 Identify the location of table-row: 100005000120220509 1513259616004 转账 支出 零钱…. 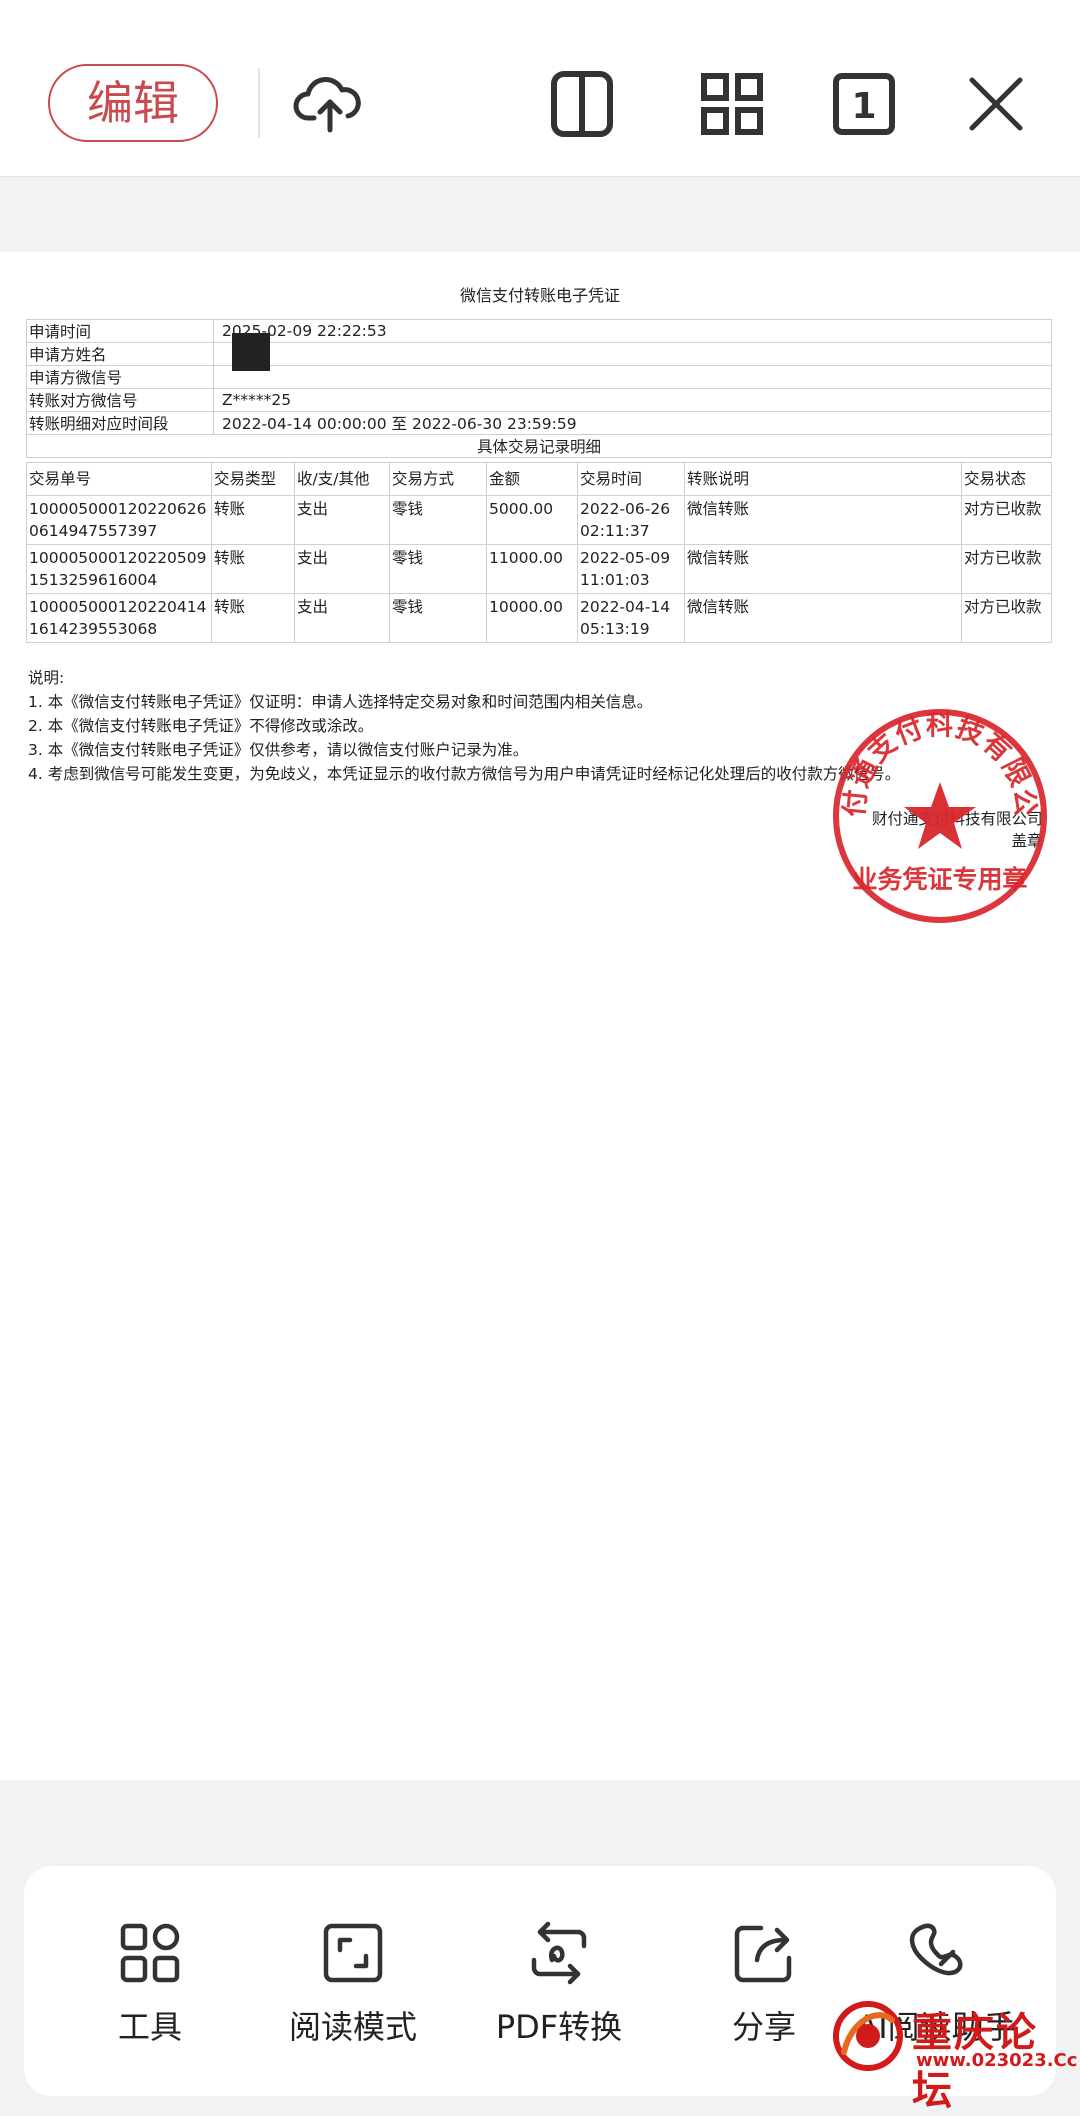
(539, 569).